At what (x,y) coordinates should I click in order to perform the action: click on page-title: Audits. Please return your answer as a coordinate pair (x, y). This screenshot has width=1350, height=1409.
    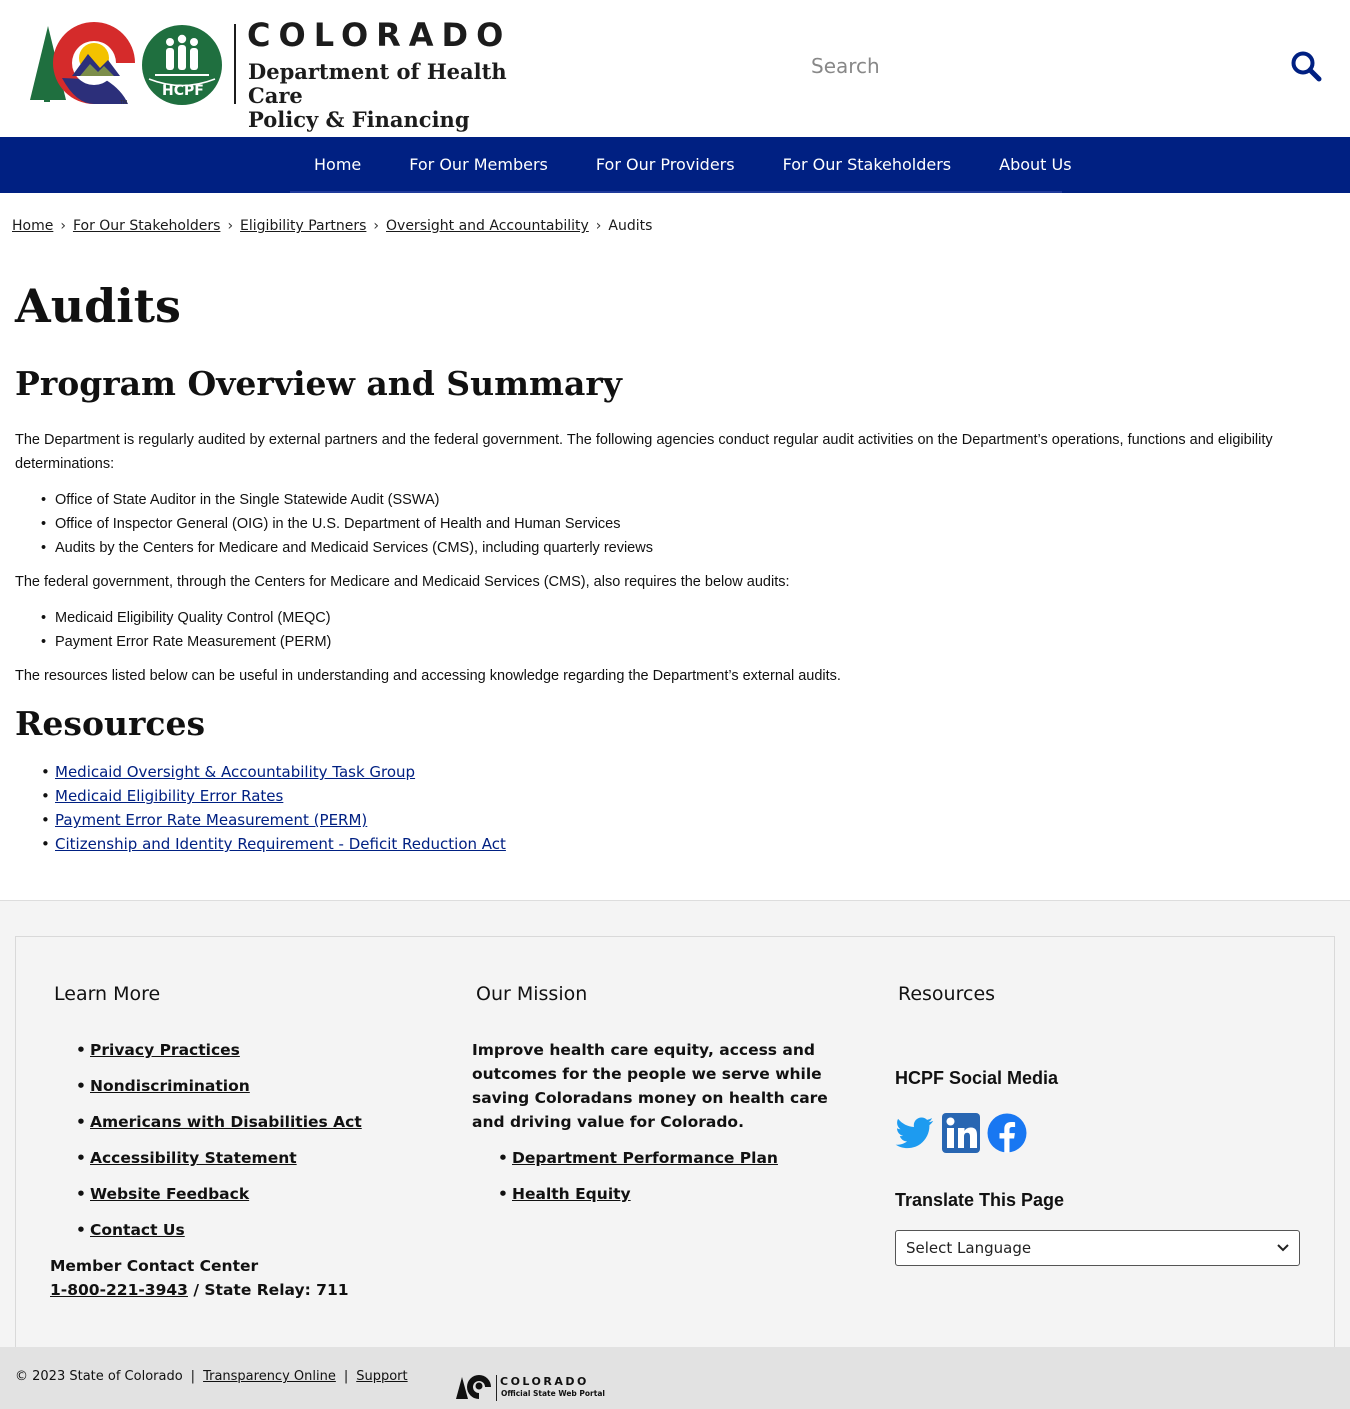
    Looking at the image, I should click on (98, 306).